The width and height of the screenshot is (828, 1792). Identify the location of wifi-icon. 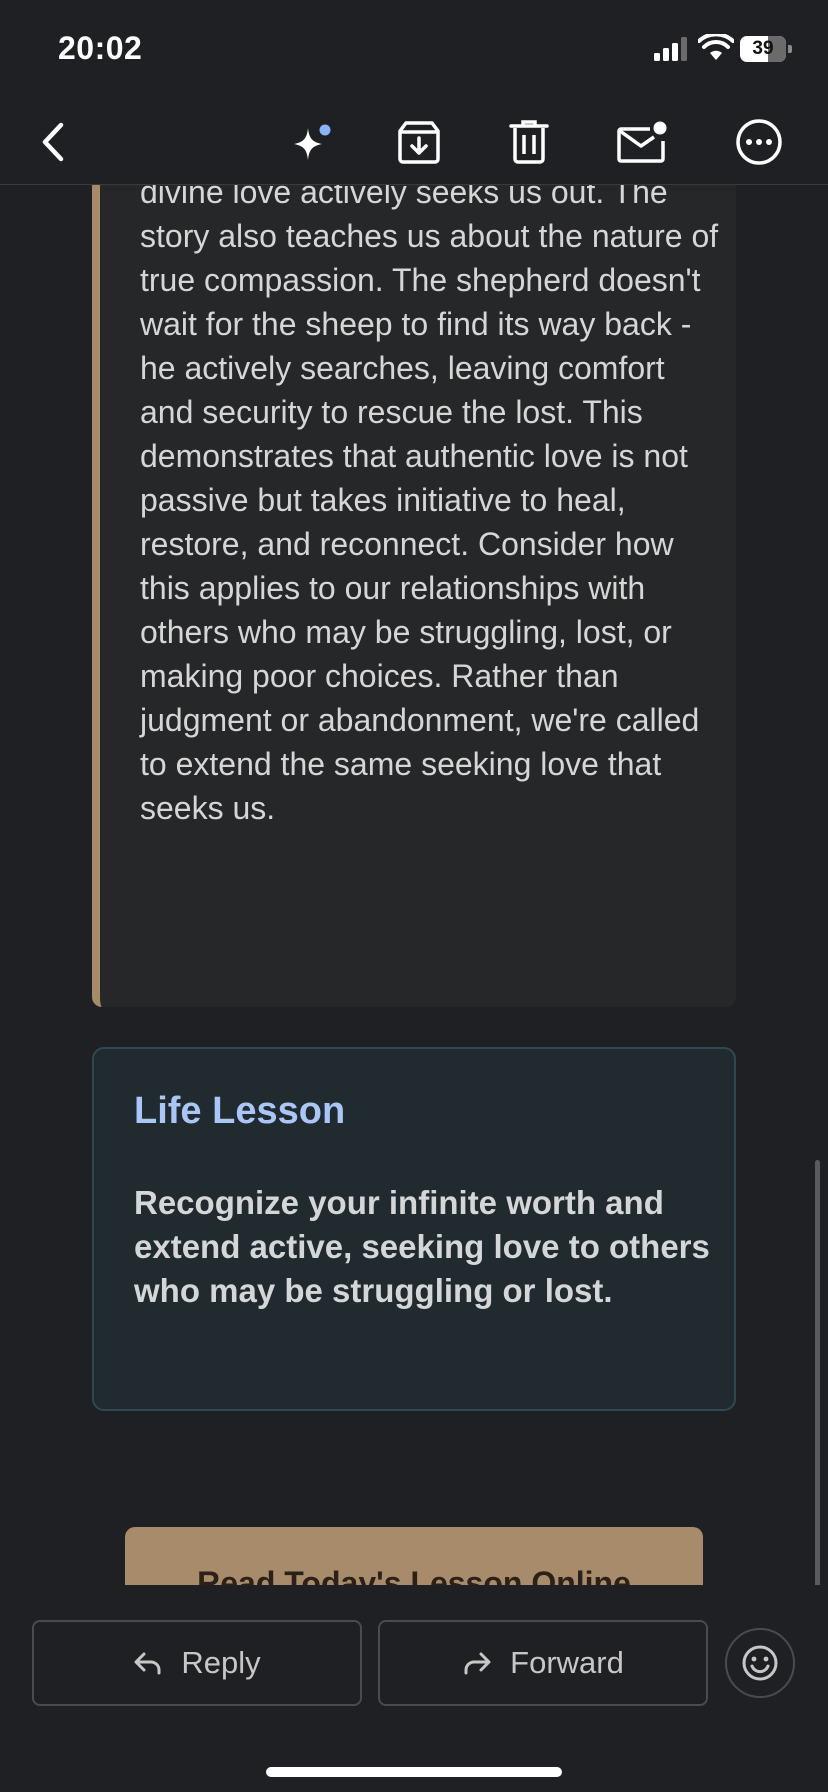
(716, 47).